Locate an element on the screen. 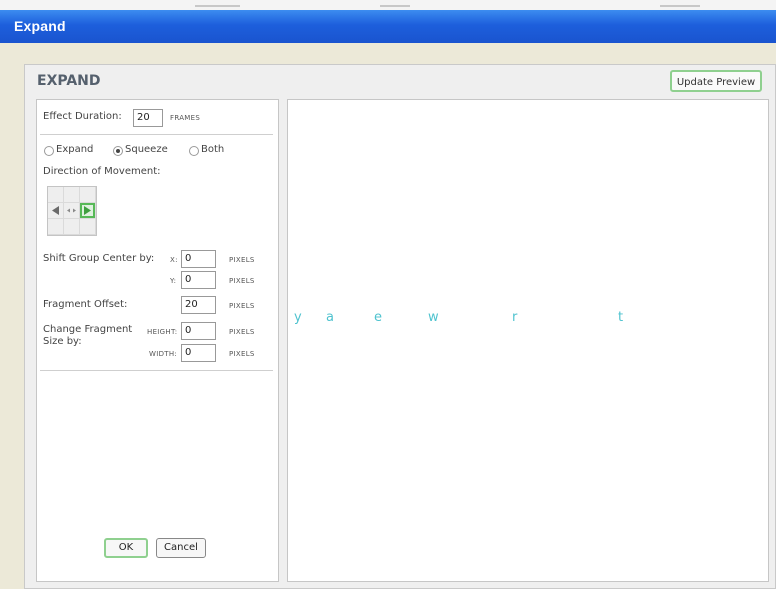 This screenshot has height=589, width=776. fragment-height-input: 0 is located at coordinates (198, 331).